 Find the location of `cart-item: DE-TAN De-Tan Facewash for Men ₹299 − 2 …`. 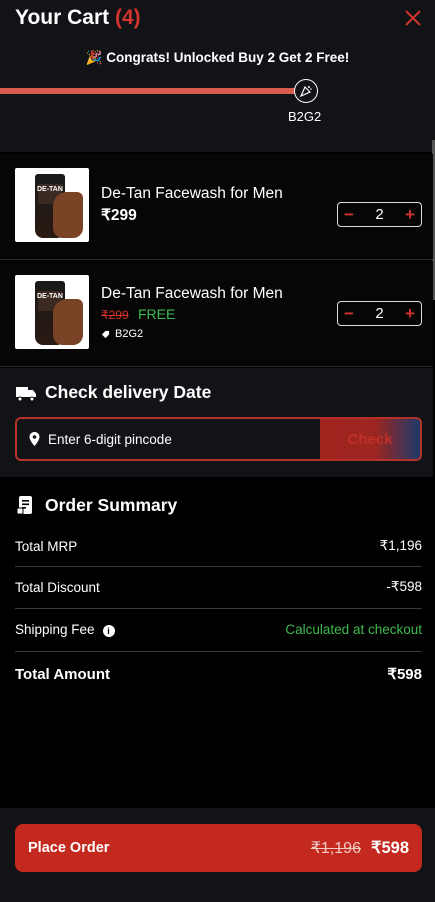

cart-item: DE-TAN De-Tan Facewash for Men ₹299 − 2 … is located at coordinates (216, 207).